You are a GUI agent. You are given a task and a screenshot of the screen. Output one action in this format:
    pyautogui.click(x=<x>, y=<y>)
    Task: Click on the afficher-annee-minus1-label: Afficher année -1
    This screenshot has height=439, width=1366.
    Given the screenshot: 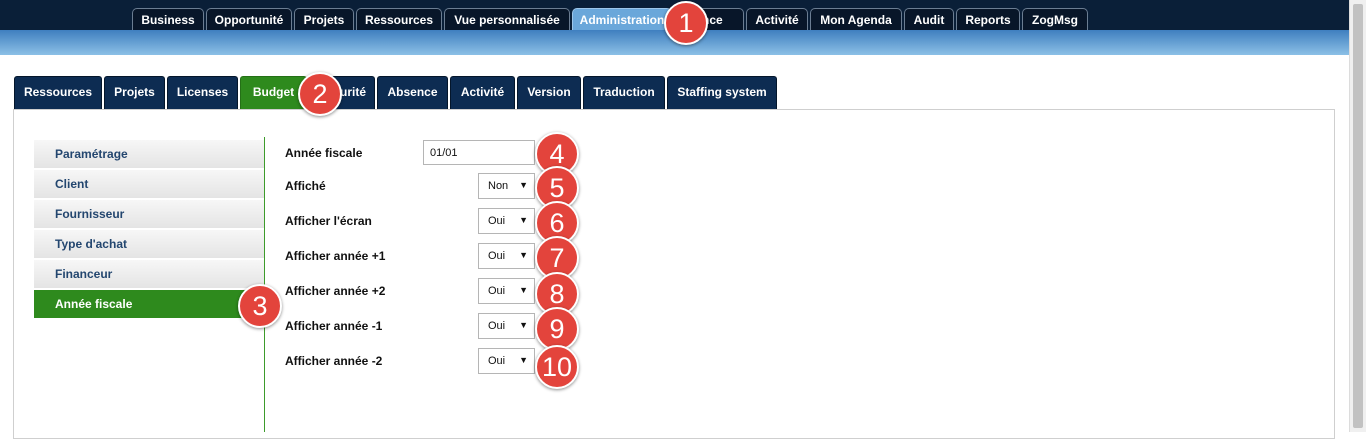 What is the action you would take?
    pyautogui.click(x=334, y=326)
    